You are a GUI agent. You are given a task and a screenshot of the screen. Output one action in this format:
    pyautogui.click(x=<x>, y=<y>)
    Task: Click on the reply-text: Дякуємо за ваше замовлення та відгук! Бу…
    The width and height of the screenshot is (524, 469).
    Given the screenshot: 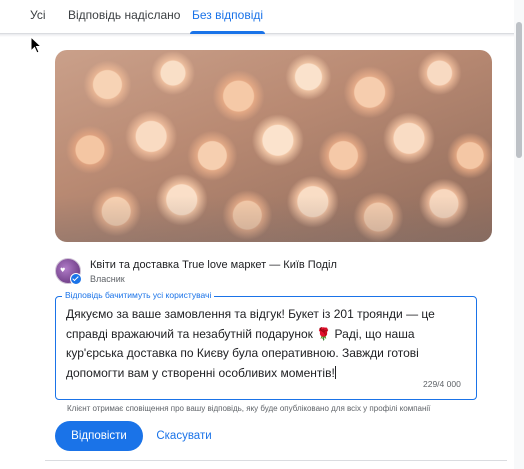 What is the action you would take?
    pyautogui.click(x=266, y=344)
    